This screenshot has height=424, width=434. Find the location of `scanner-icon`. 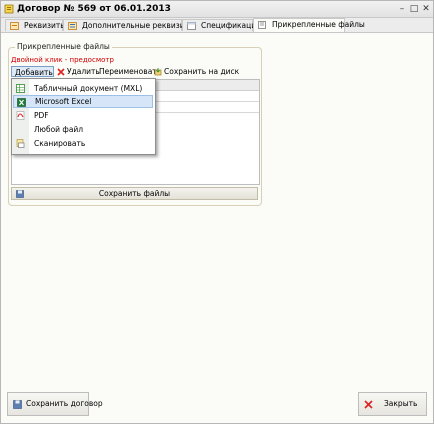

scanner-icon is located at coordinates (20, 143).